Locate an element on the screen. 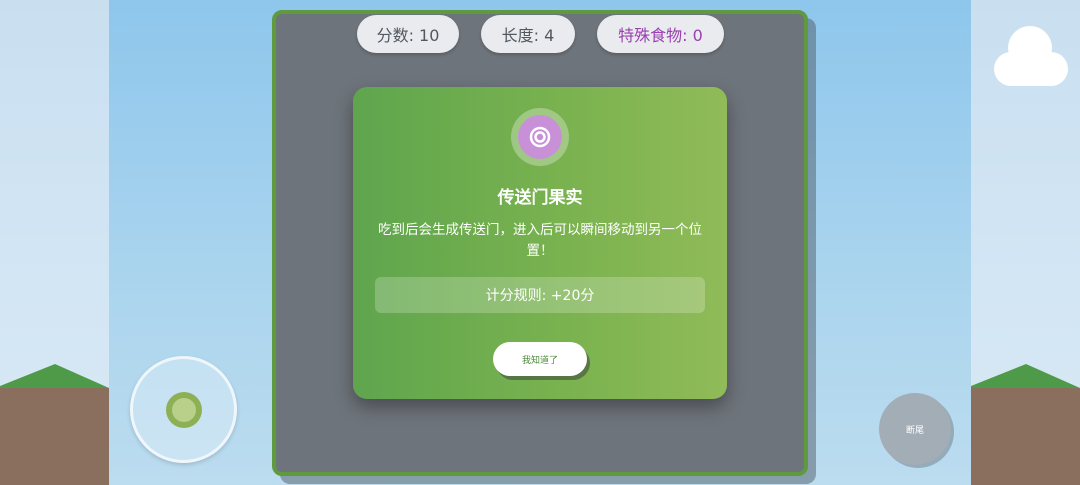  joystick is located at coordinates (183, 409).